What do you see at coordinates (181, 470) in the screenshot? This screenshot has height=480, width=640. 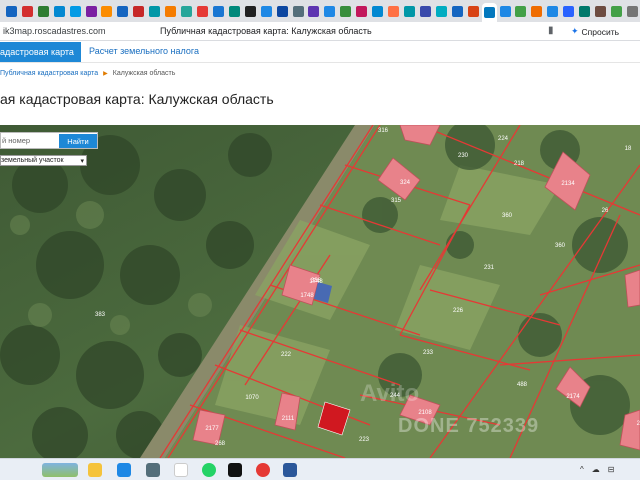 I see `yandex-browser-icon` at bounding box center [181, 470].